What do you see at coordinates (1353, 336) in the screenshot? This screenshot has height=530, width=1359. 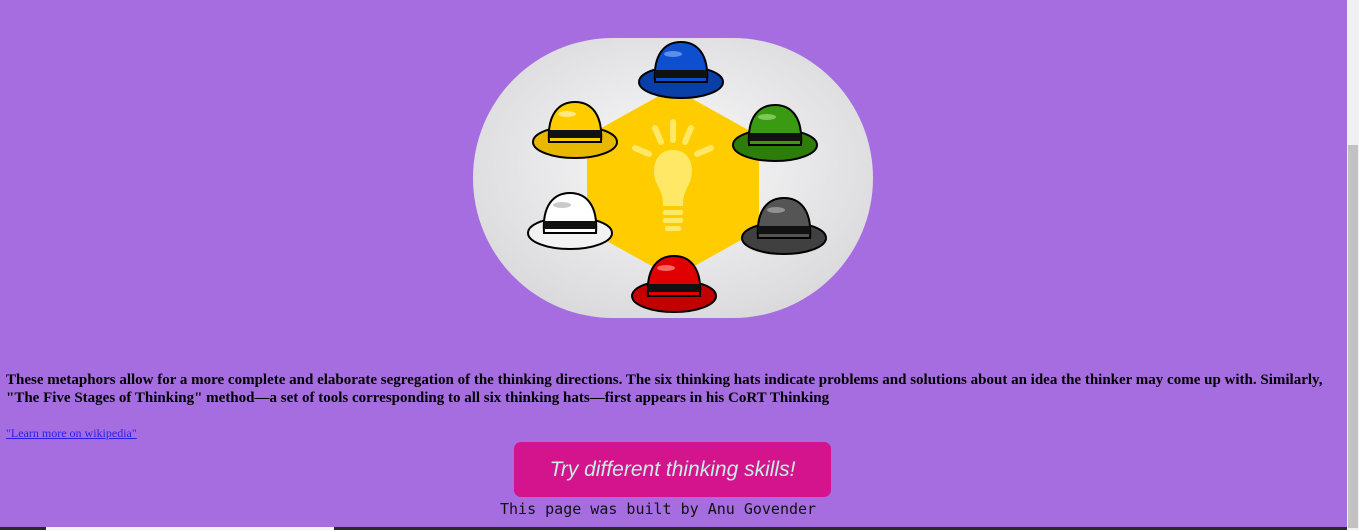 I see `scrollbar-thumb` at bounding box center [1353, 336].